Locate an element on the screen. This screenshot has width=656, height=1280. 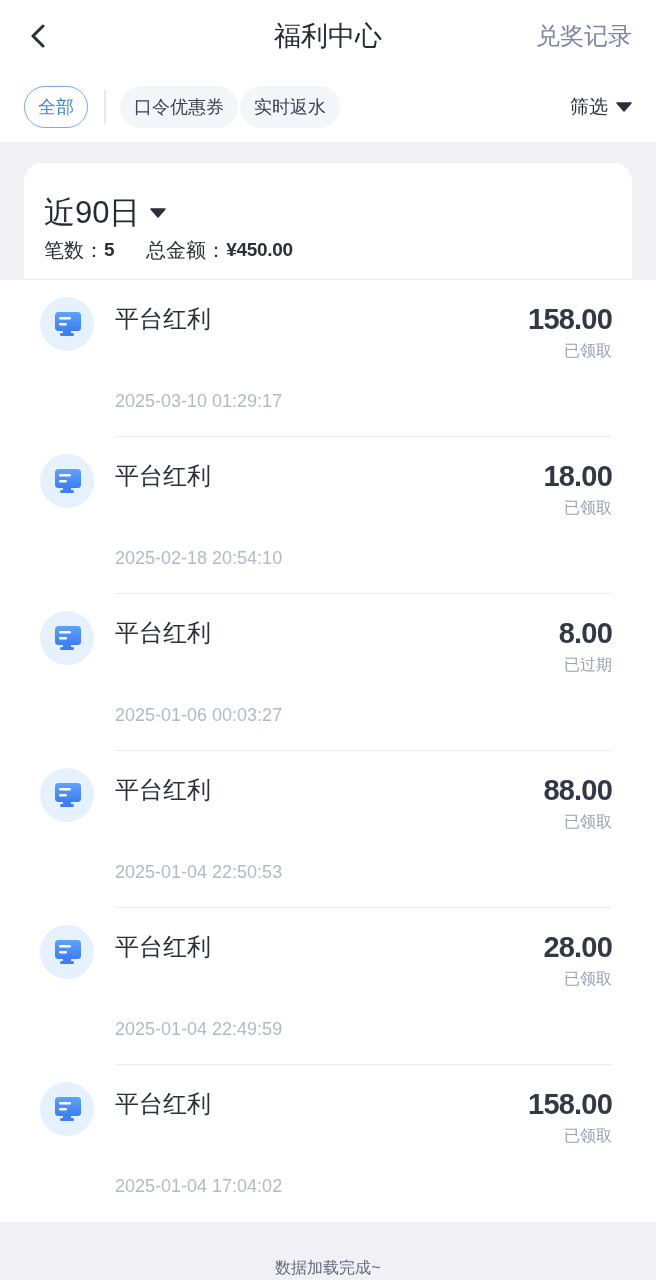
record-time: 2025-01-04 22:49:59 is located at coordinates (199, 1029).